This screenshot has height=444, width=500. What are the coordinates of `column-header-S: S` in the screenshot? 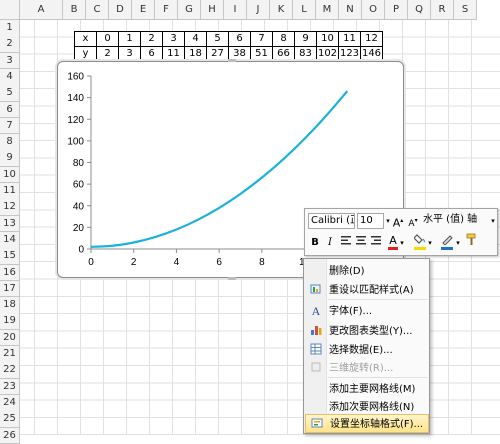 It's located at (465, 10).